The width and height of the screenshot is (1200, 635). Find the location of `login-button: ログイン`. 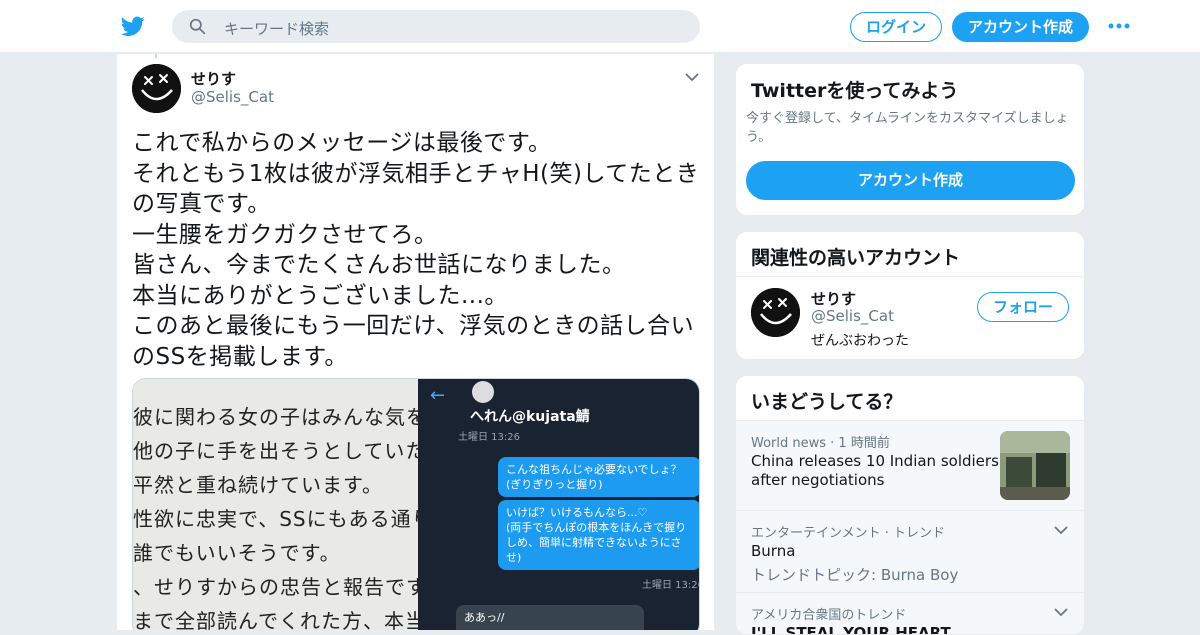

login-button: ログイン is located at coordinates (896, 27).